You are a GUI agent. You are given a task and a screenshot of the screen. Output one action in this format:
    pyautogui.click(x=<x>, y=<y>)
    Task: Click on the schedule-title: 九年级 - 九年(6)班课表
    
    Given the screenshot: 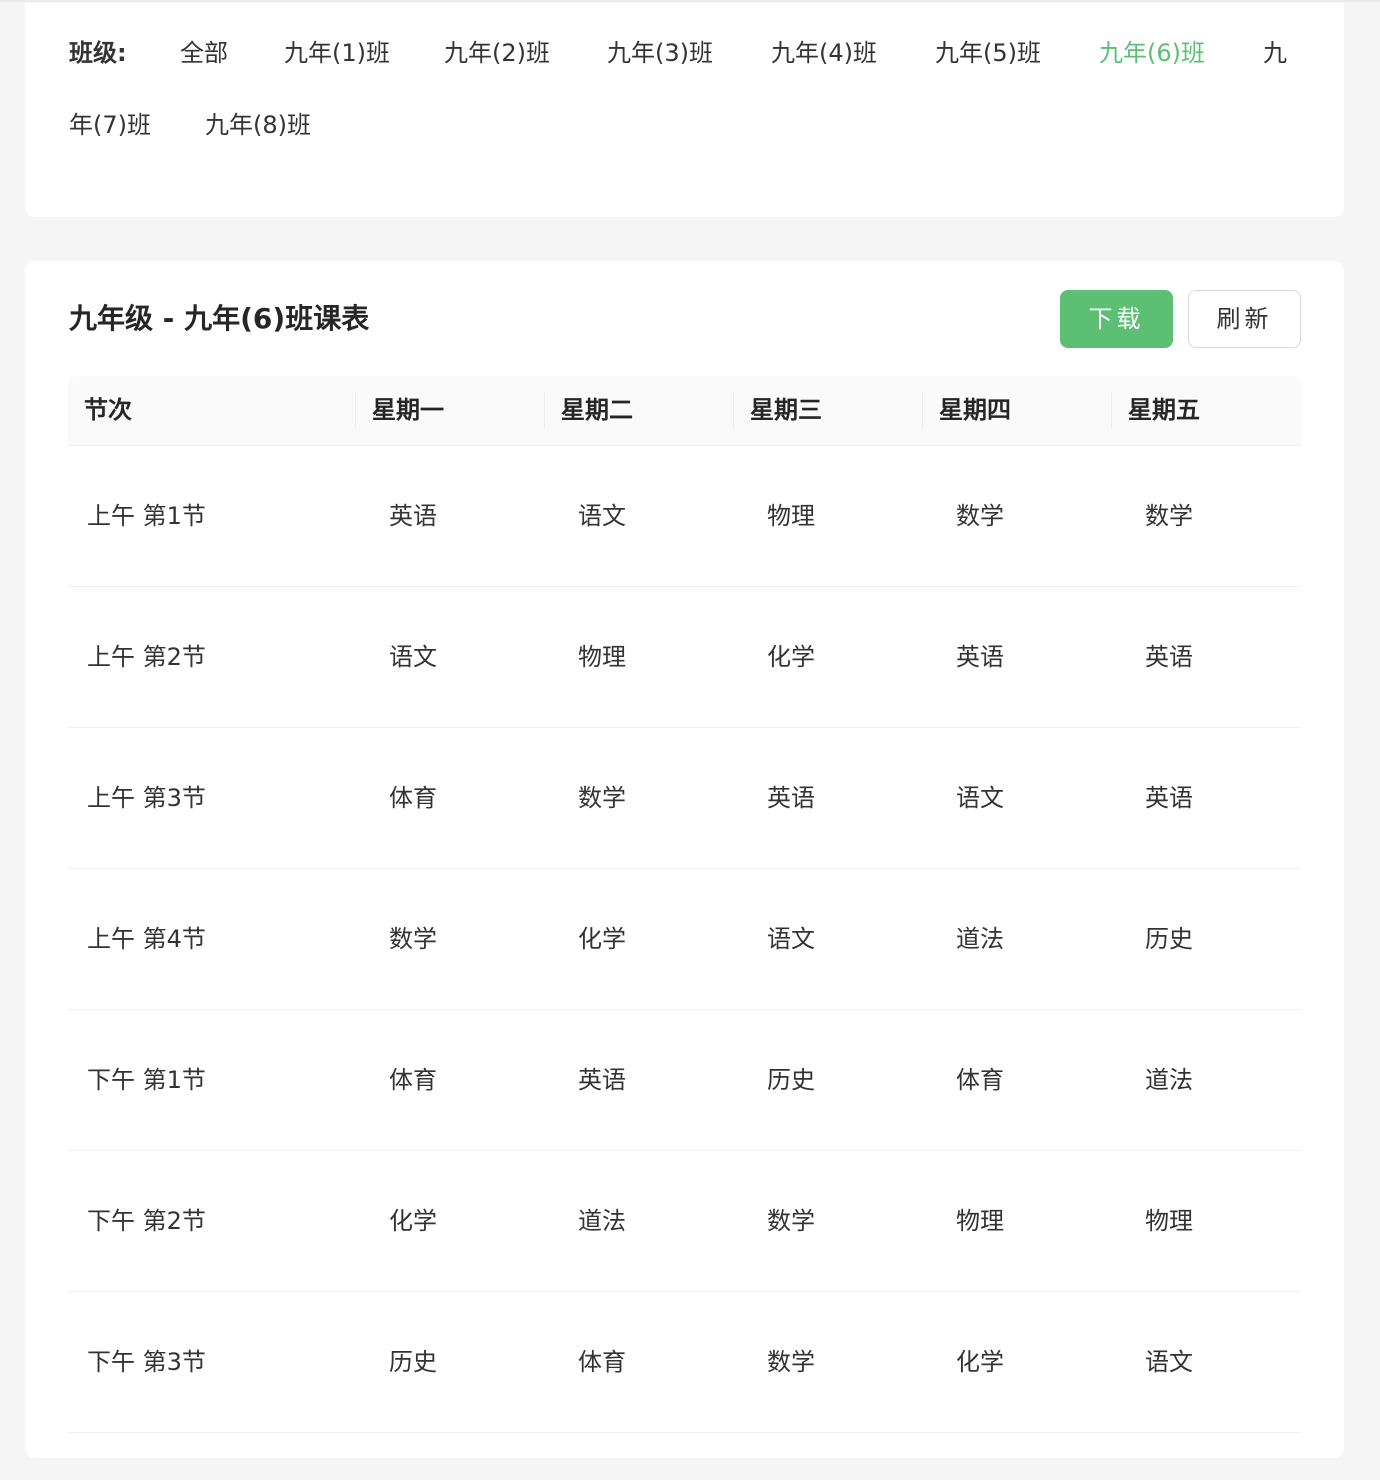 What is the action you would take?
    pyautogui.click(x=219, y=318)
    